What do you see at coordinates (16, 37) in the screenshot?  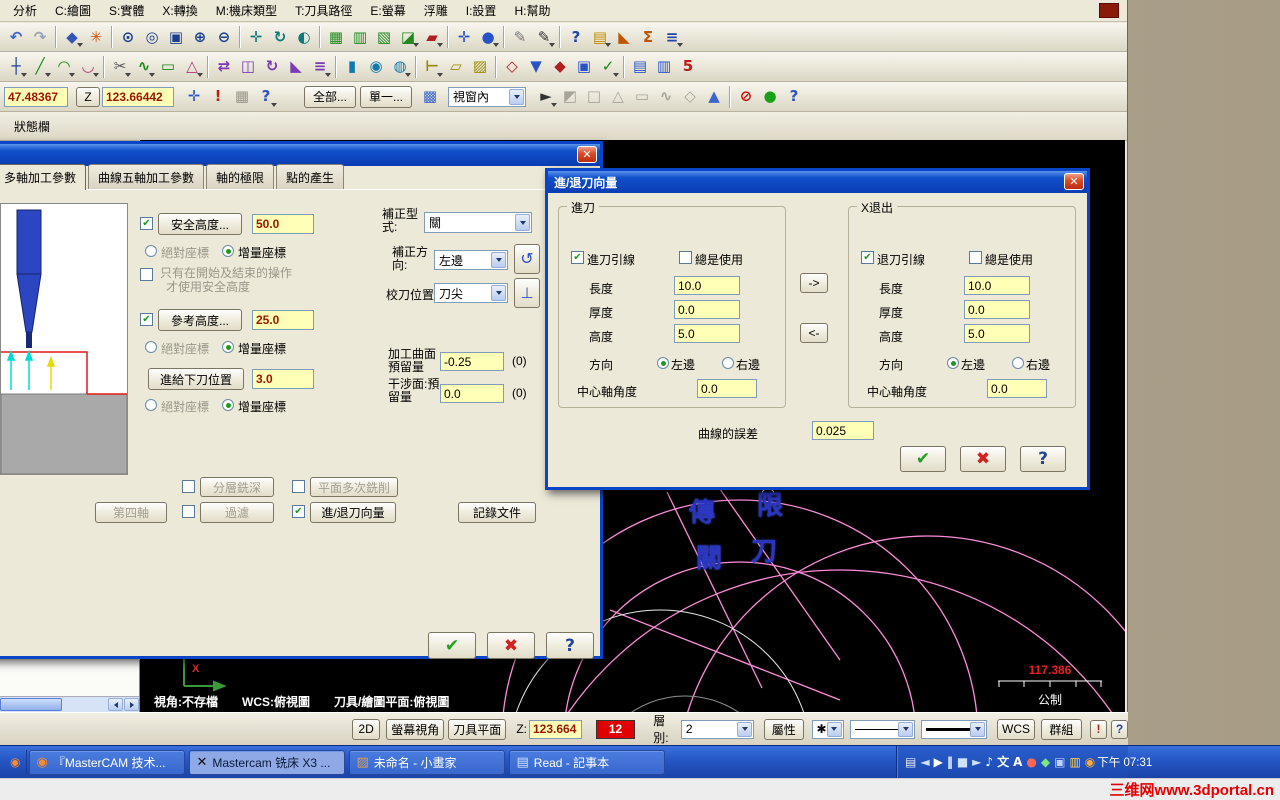 I see `undo-icon: ↶` at bounding box center [16, 37].